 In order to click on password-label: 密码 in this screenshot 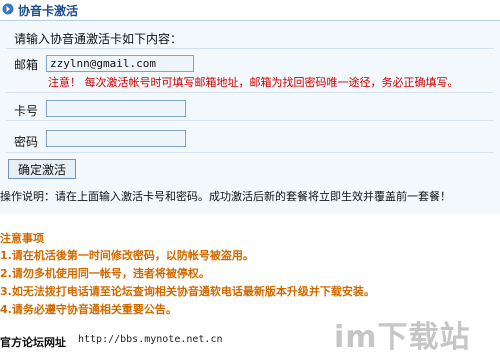, I will do `click(26, 142)`.